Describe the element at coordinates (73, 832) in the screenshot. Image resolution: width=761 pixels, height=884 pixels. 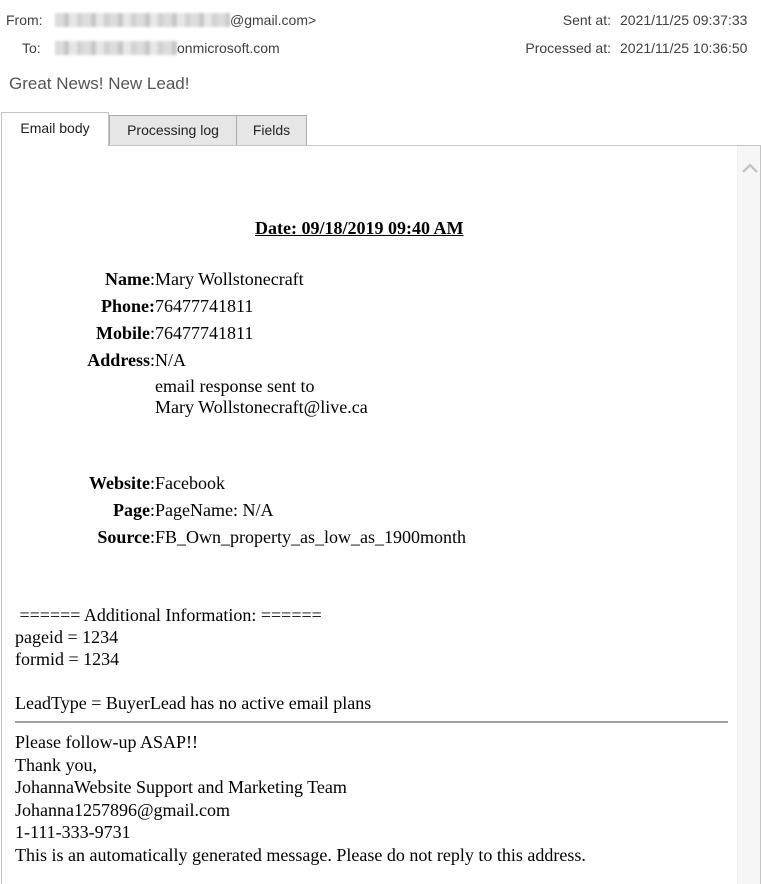
I see `footer-line: 1-111-333-9731` at that location.